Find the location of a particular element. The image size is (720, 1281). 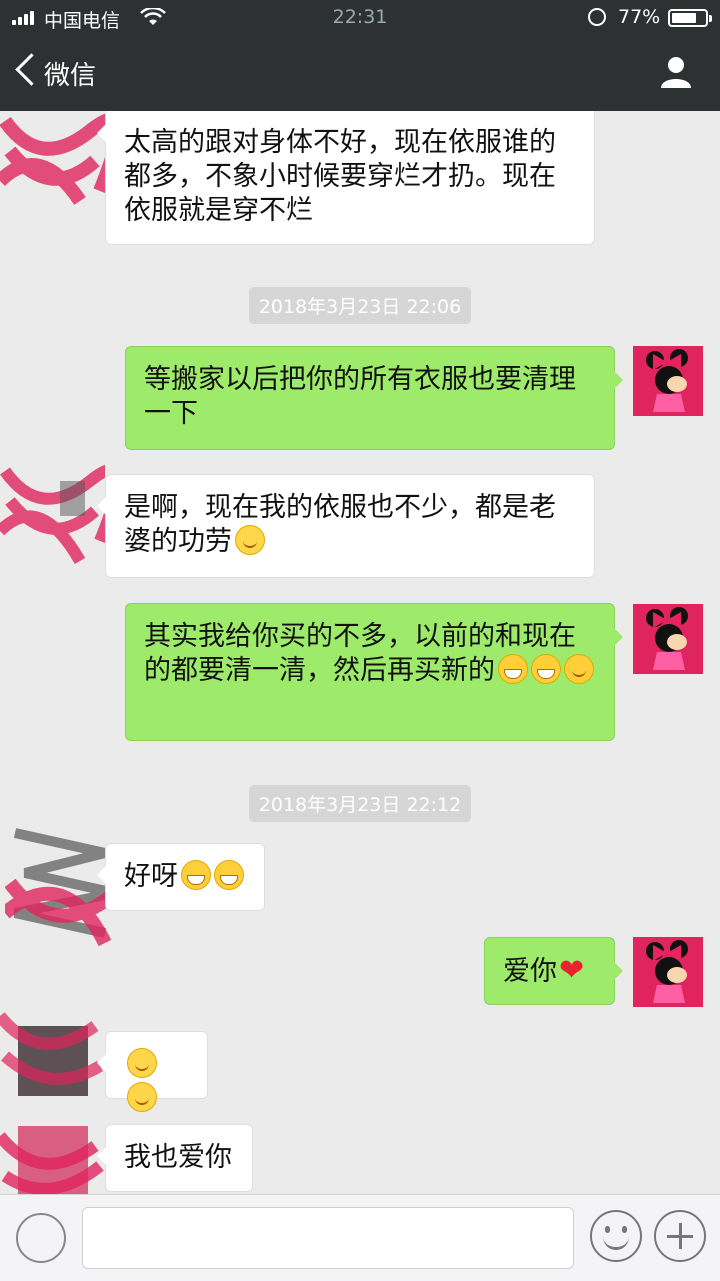

message-bubble-outgoing: 爱你❤ is located at coordinates (553, 971).